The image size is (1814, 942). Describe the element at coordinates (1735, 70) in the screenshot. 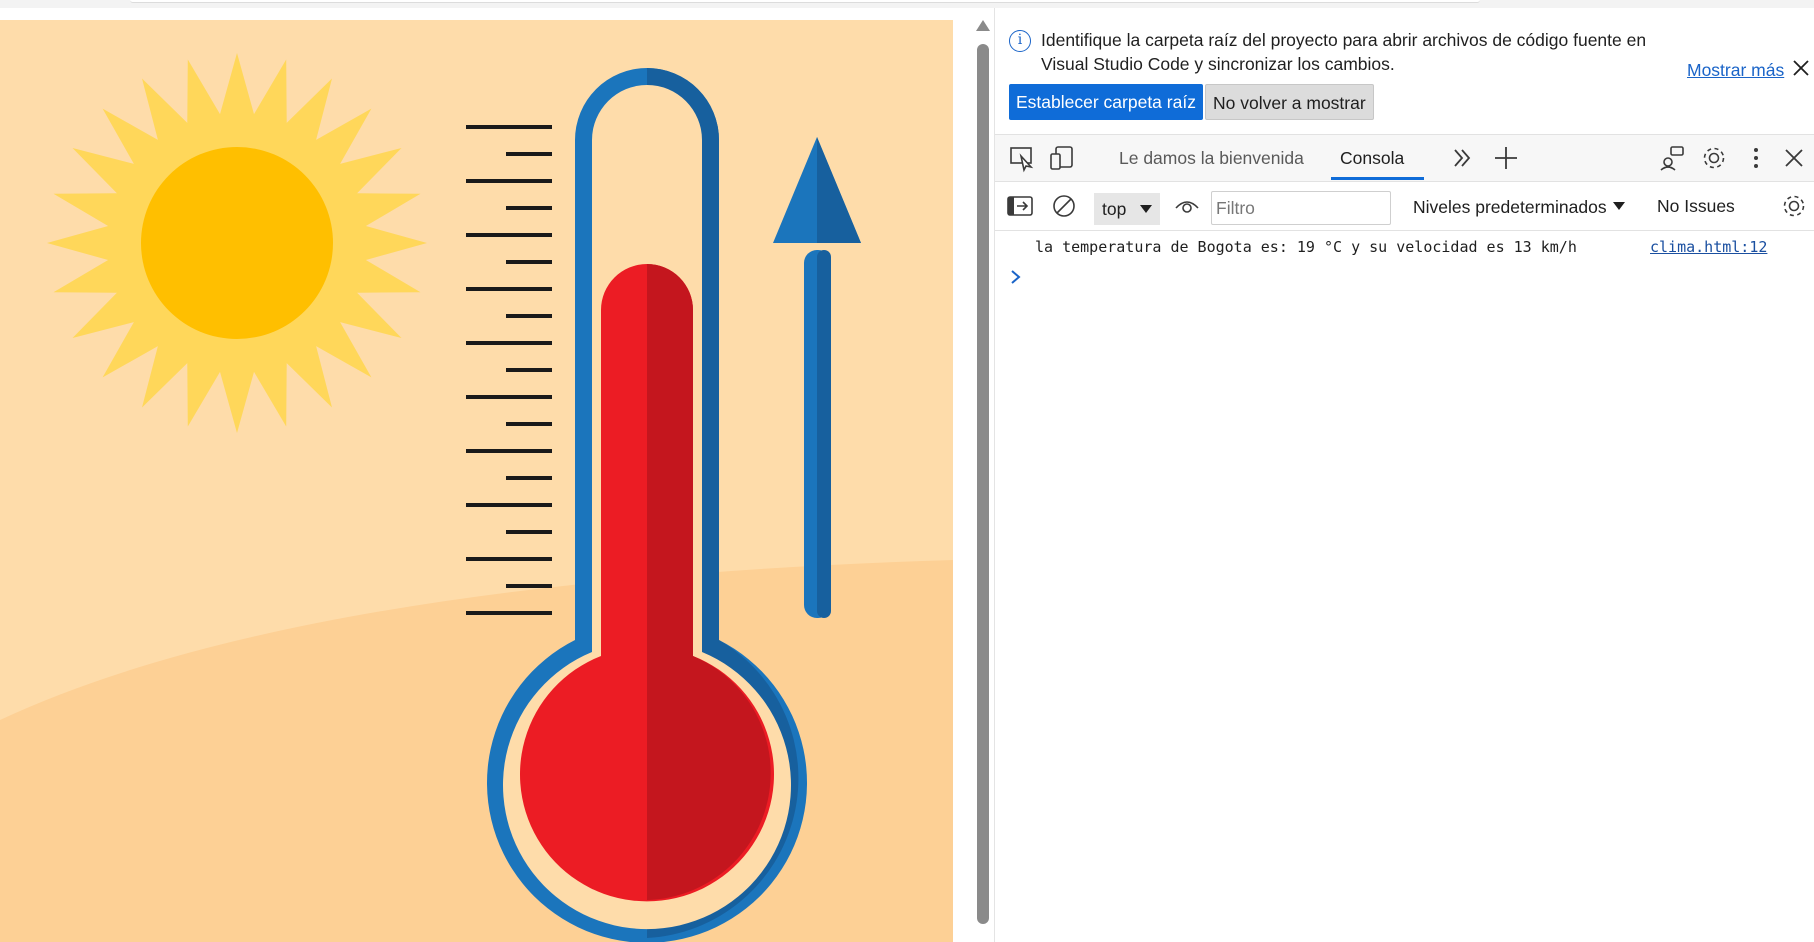

I see `show-more-link: Mostrar más` at that location.